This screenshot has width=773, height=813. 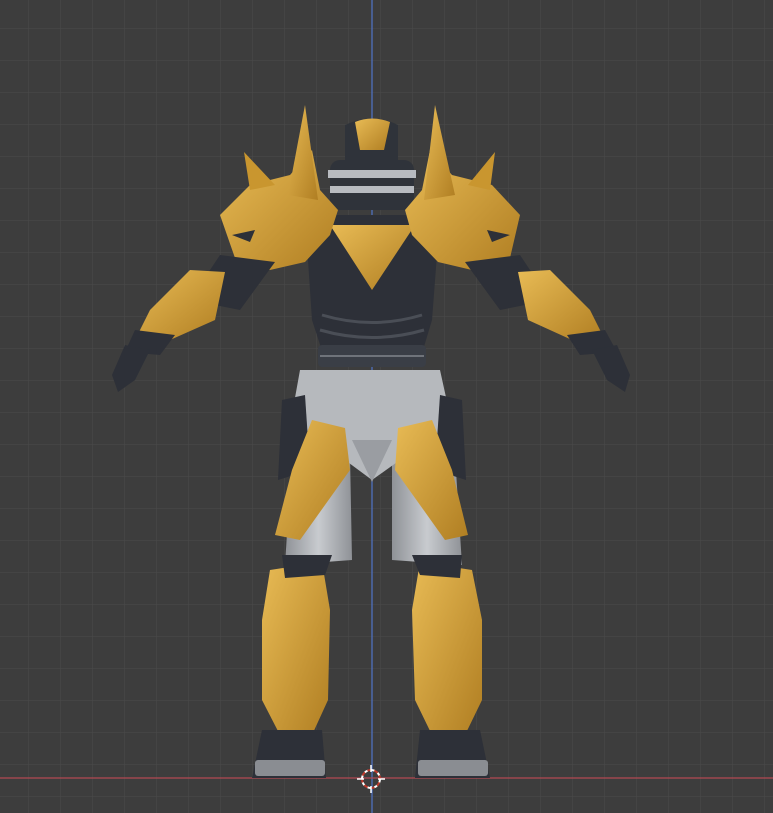 What do you see at coordinates (290, 768) in the screenshot?
I see `left-boot-sole` at bounding box center [290, 768].